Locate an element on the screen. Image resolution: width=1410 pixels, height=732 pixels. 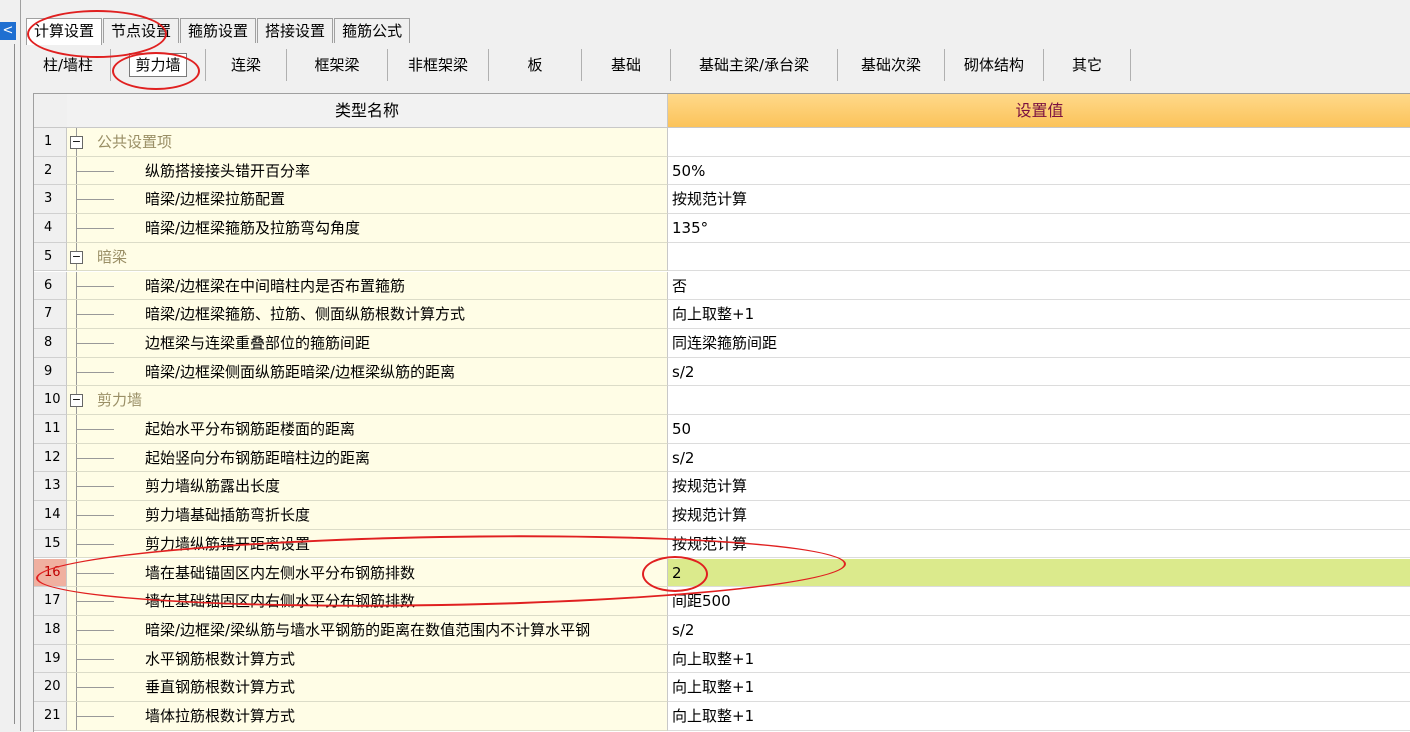
tab-nonframe-beam: 非框架梁 is located at coordinates (438, 65).